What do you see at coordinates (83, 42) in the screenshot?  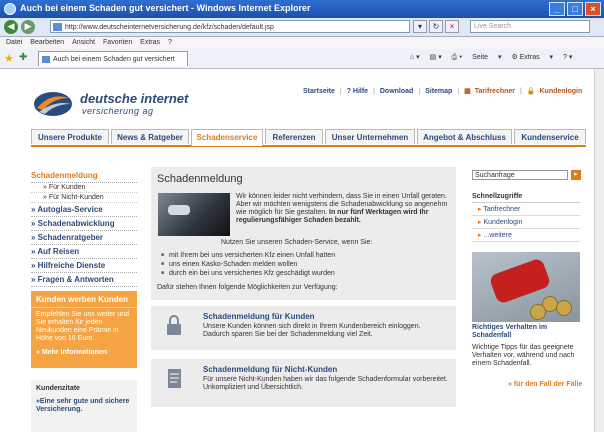 I see `menu-ansicht: Ansicht` at bounding box center [83, 42].